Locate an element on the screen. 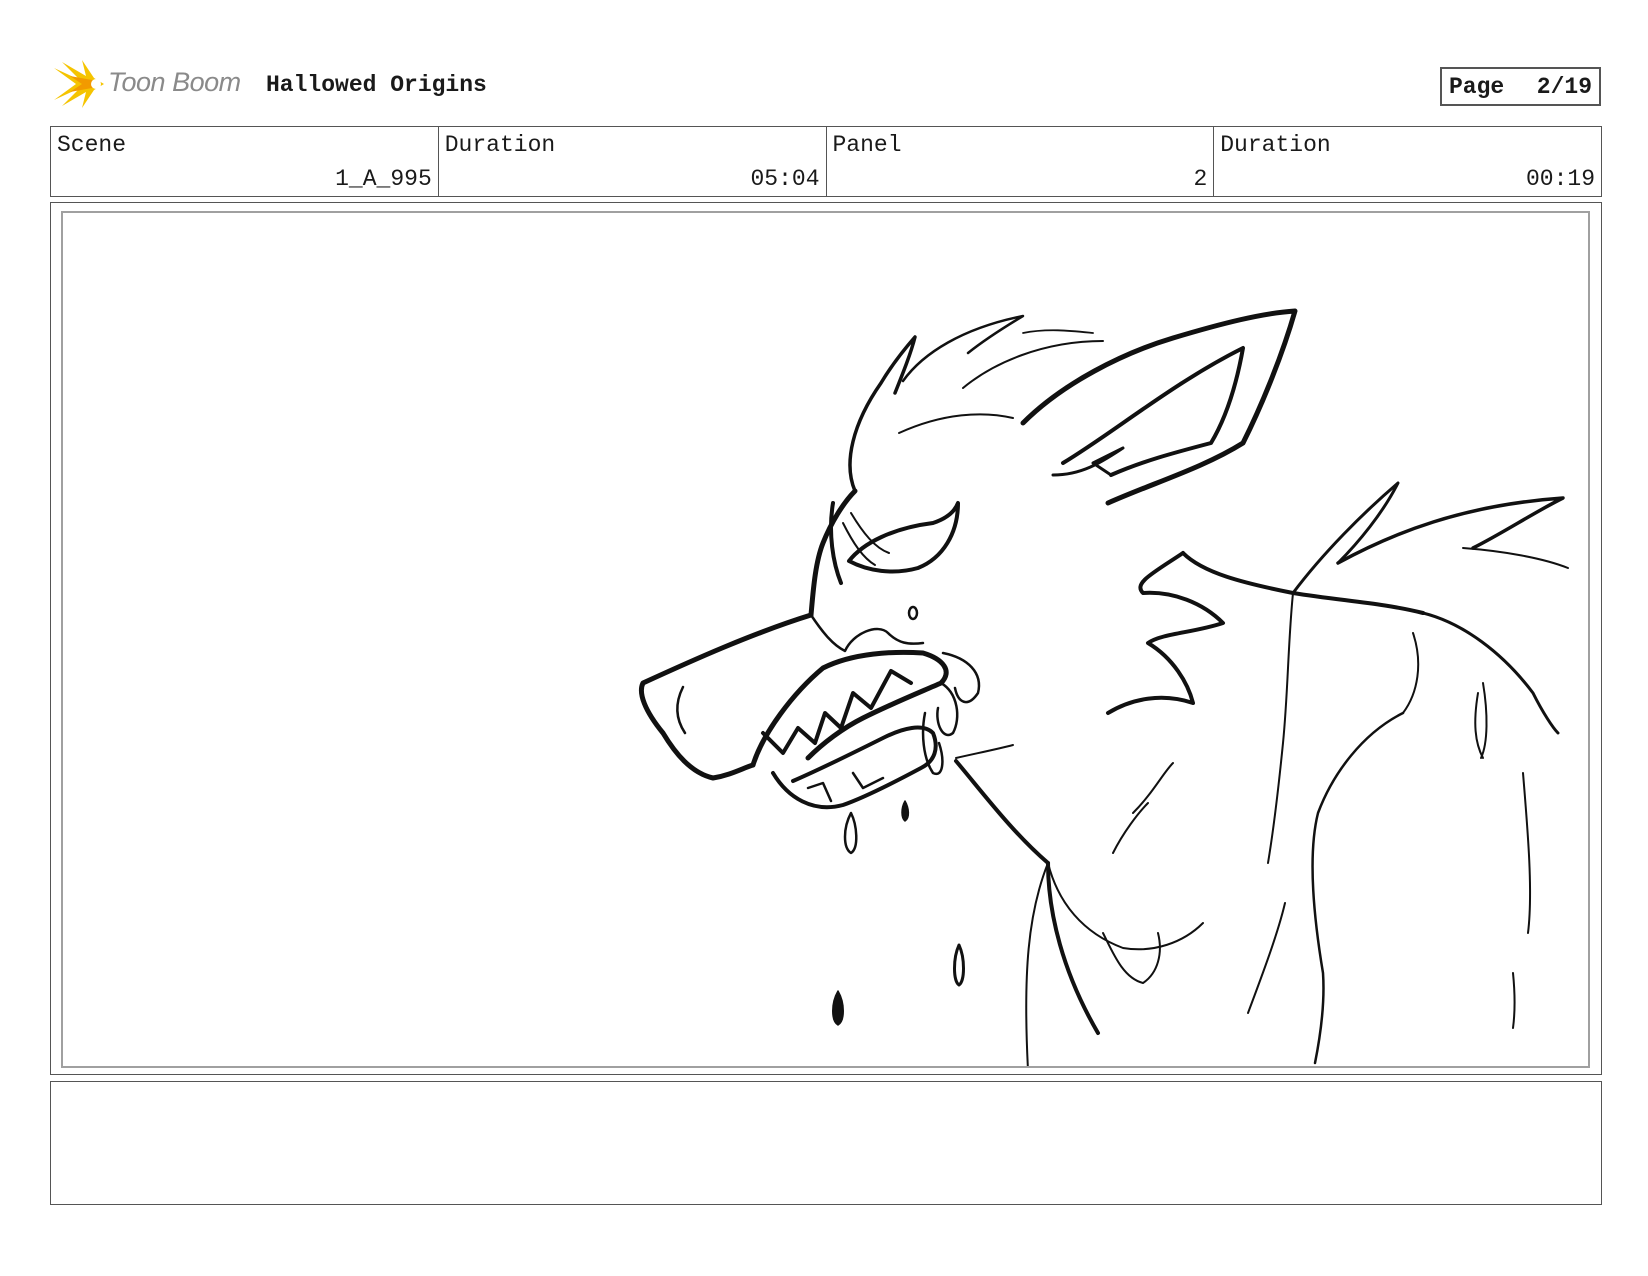  panel-duration-label: Duration is located at coordinates (1275, 145).